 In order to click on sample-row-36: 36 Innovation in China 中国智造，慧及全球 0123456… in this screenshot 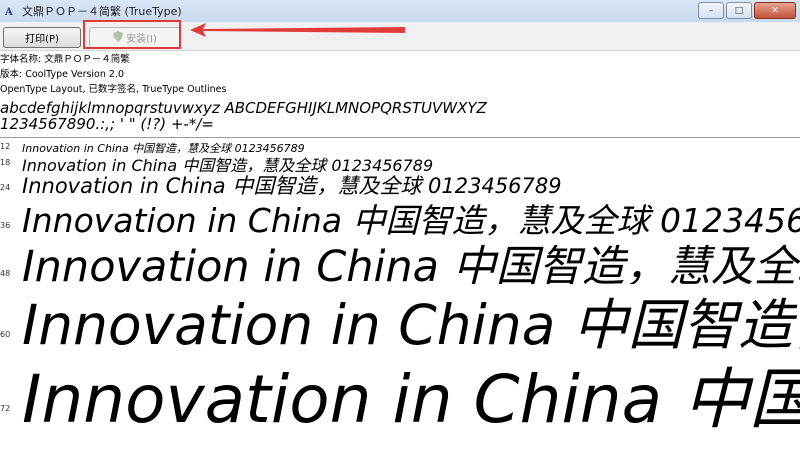, I will do `click(400, 216)`.